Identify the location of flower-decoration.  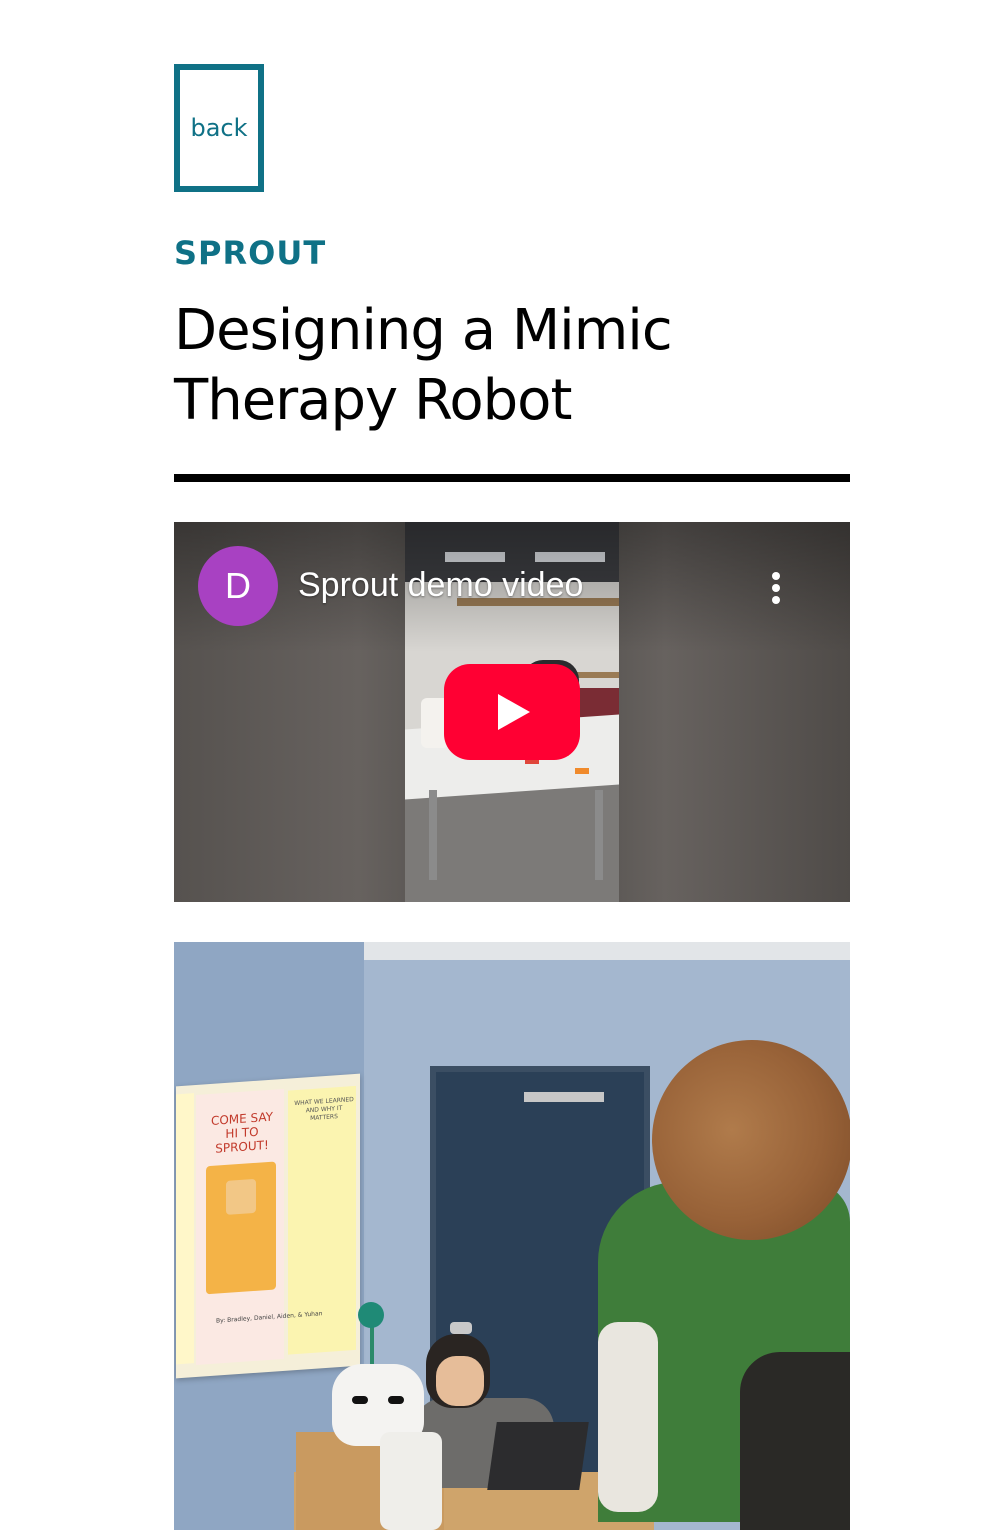
(371, 1315).